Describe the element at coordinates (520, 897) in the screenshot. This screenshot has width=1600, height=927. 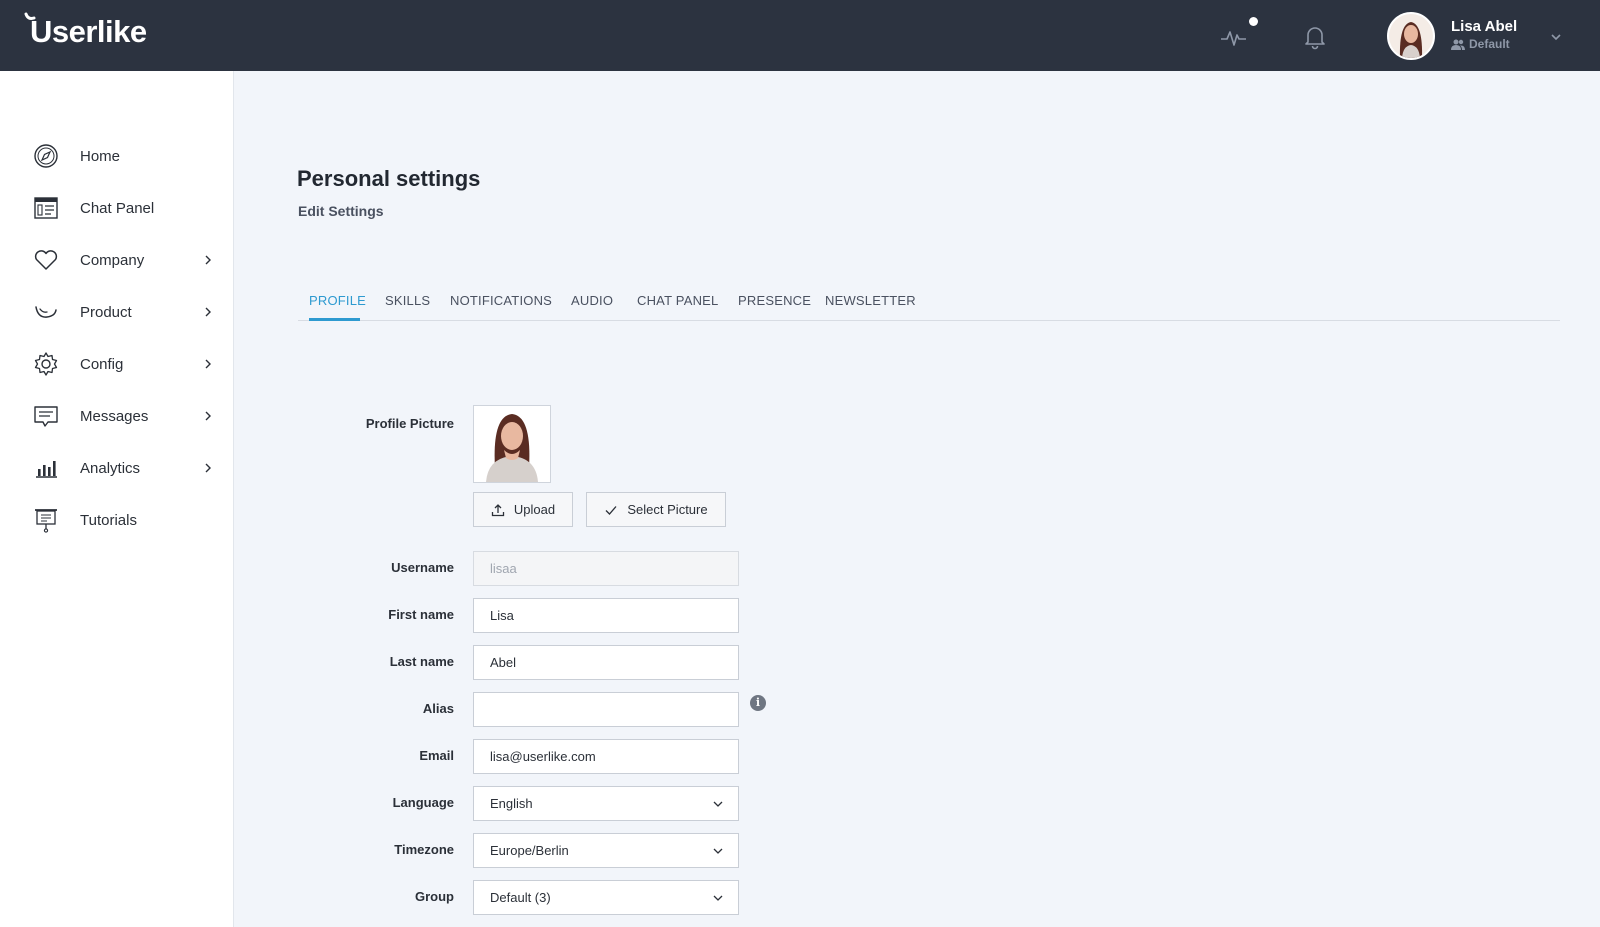
I see `group-value: Default (3)` at that location.